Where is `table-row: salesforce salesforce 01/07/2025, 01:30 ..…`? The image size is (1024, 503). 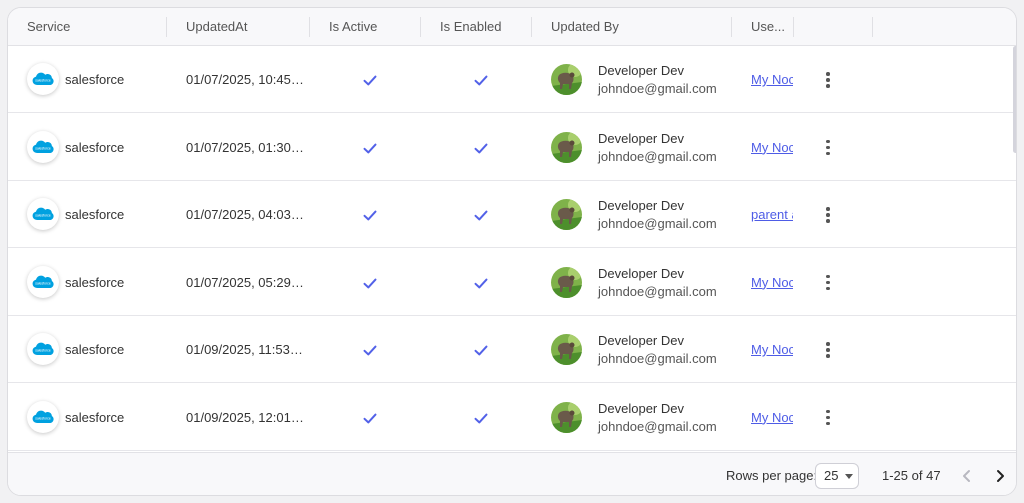 table-row: salesforce salesforce 01/07/2025, 01:30 ..… is located at coordinates (512, 147).